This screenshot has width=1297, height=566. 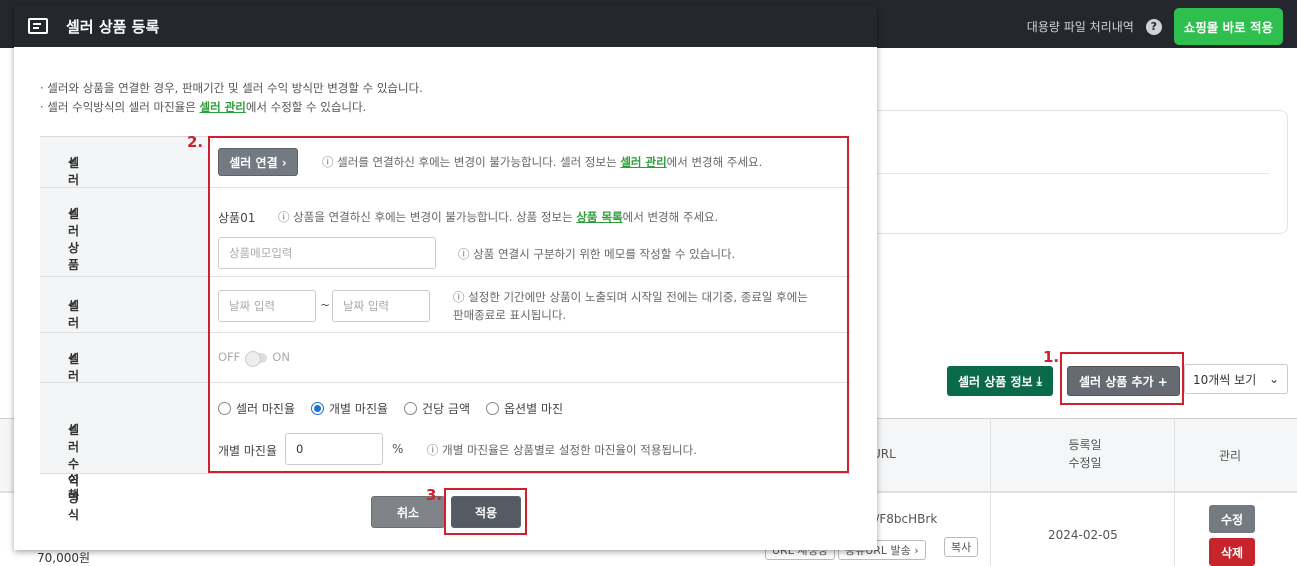 I want to click on margin-label: 개별 마진율, so click(x=248, y=451).